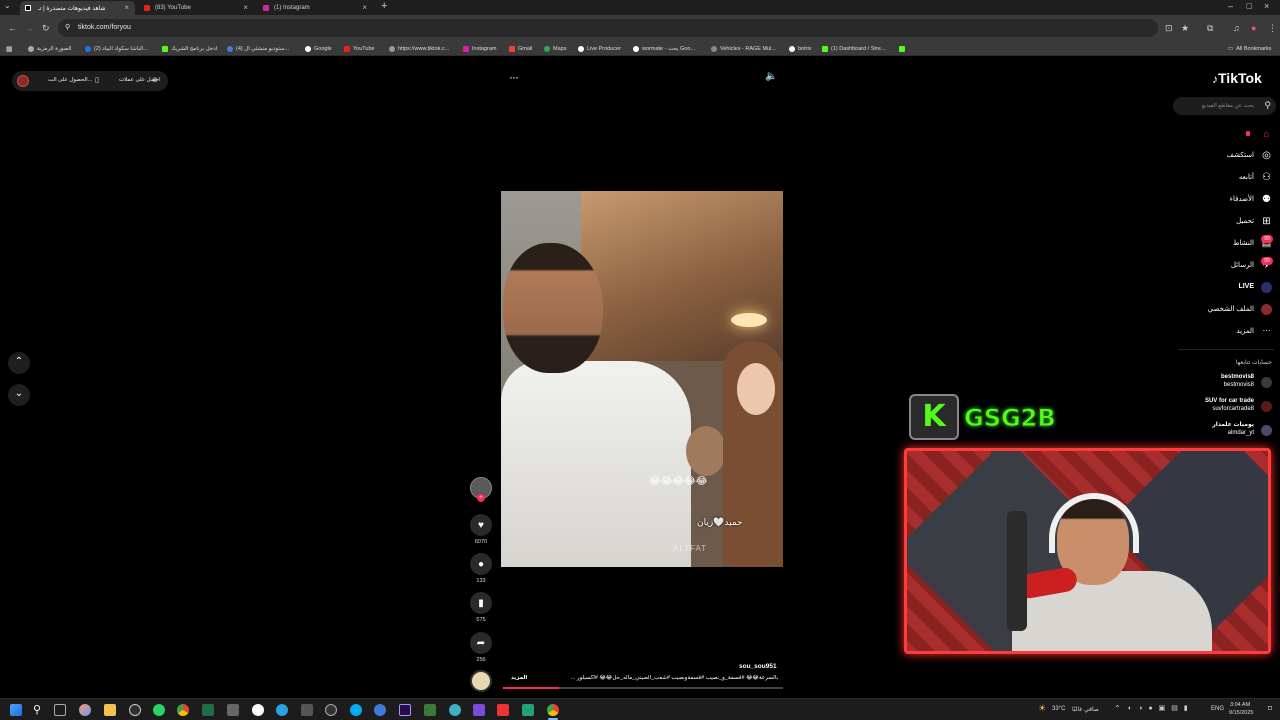 The width and height of the screenshot is (1280, 720). Describe the element at coordinates (1253, 28) in the screenshot. I see `profile-avatar-icon: ●` at that location.